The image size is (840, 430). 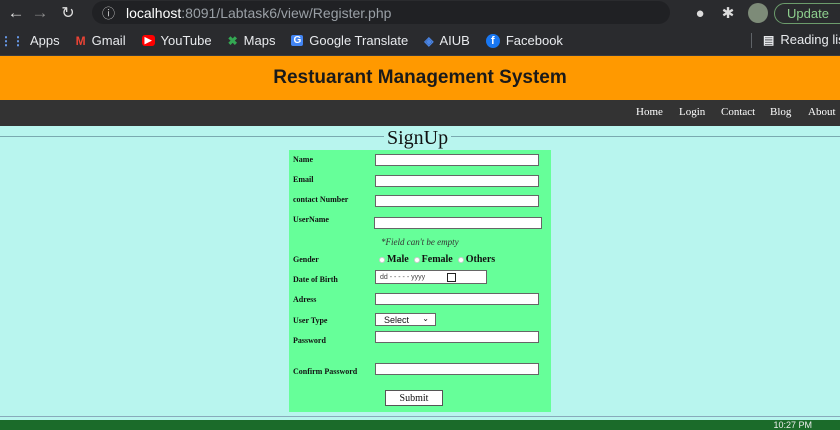 I want to click on facebook-icon: f, so click(x=492, y=40).